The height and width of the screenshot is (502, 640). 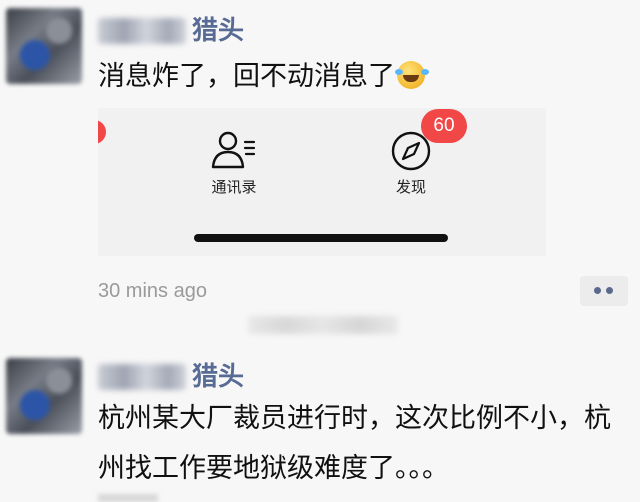 What do you see at coordinates (234, 187) in the screenshot?
I see `tab-contacts: 通讯录` at bounding box center [234, 187].